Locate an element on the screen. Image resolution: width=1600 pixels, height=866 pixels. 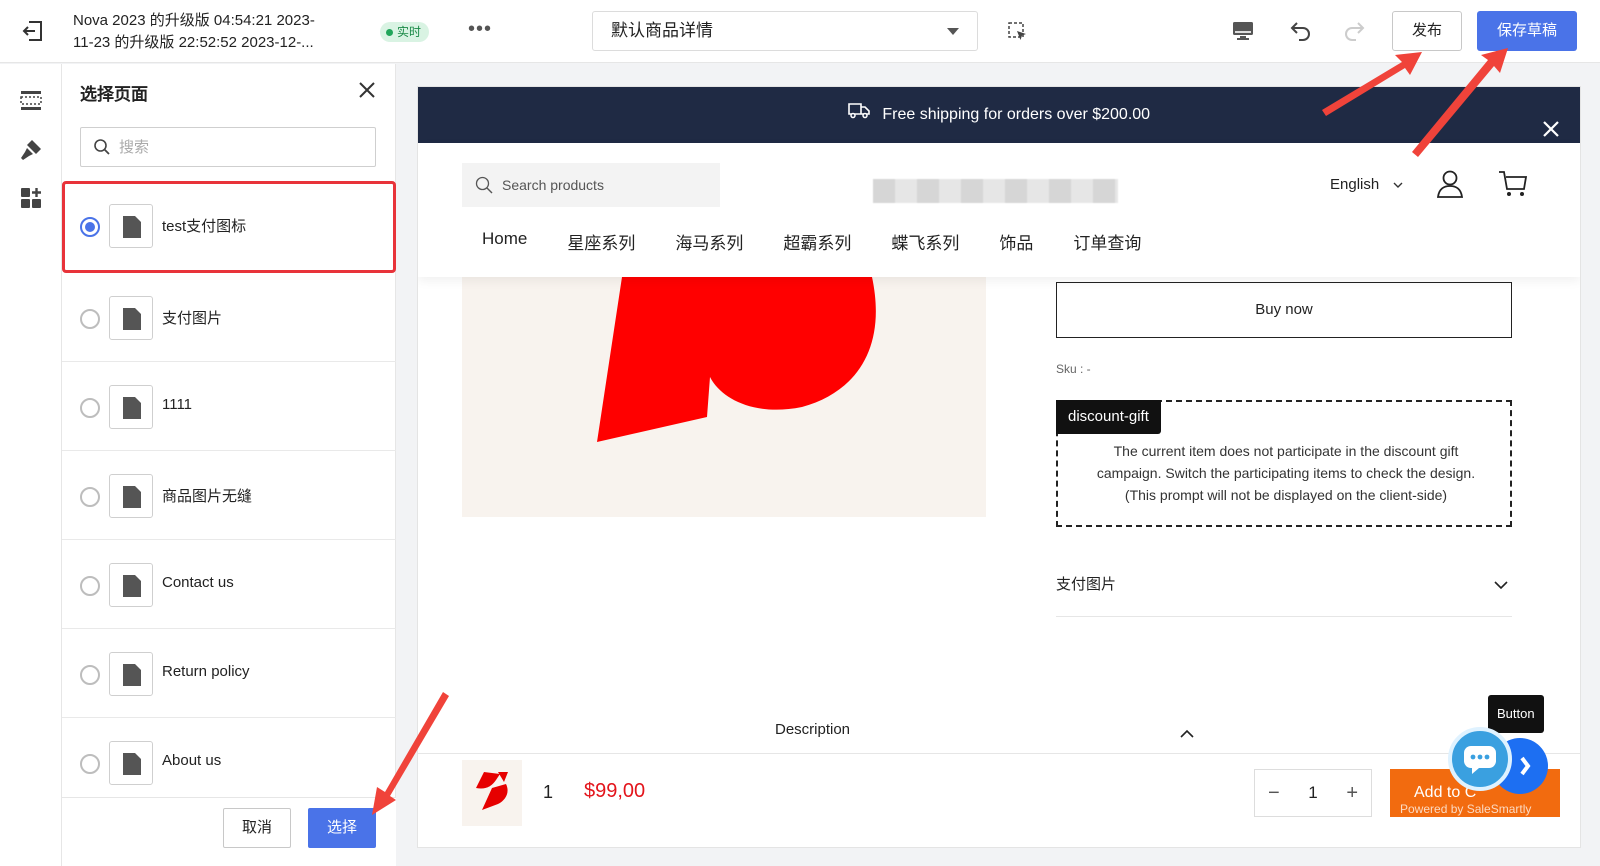
page-item-pay-image: 支付图片 is located at coordinates (229, 317).